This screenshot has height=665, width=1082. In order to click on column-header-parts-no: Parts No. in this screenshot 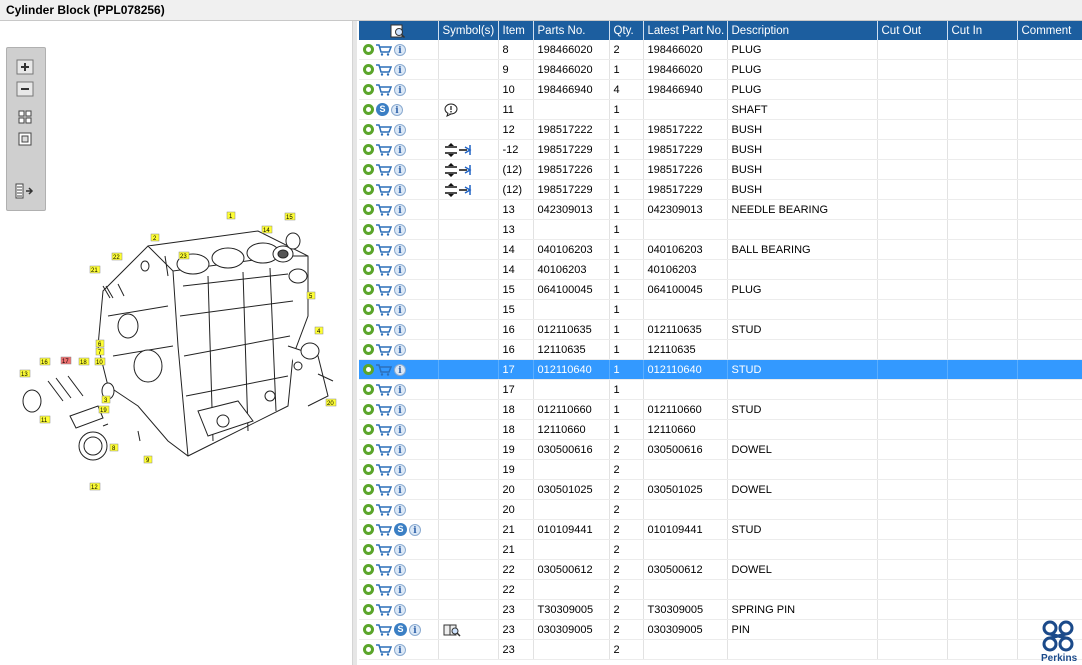, I will do `click(571, 30)`.